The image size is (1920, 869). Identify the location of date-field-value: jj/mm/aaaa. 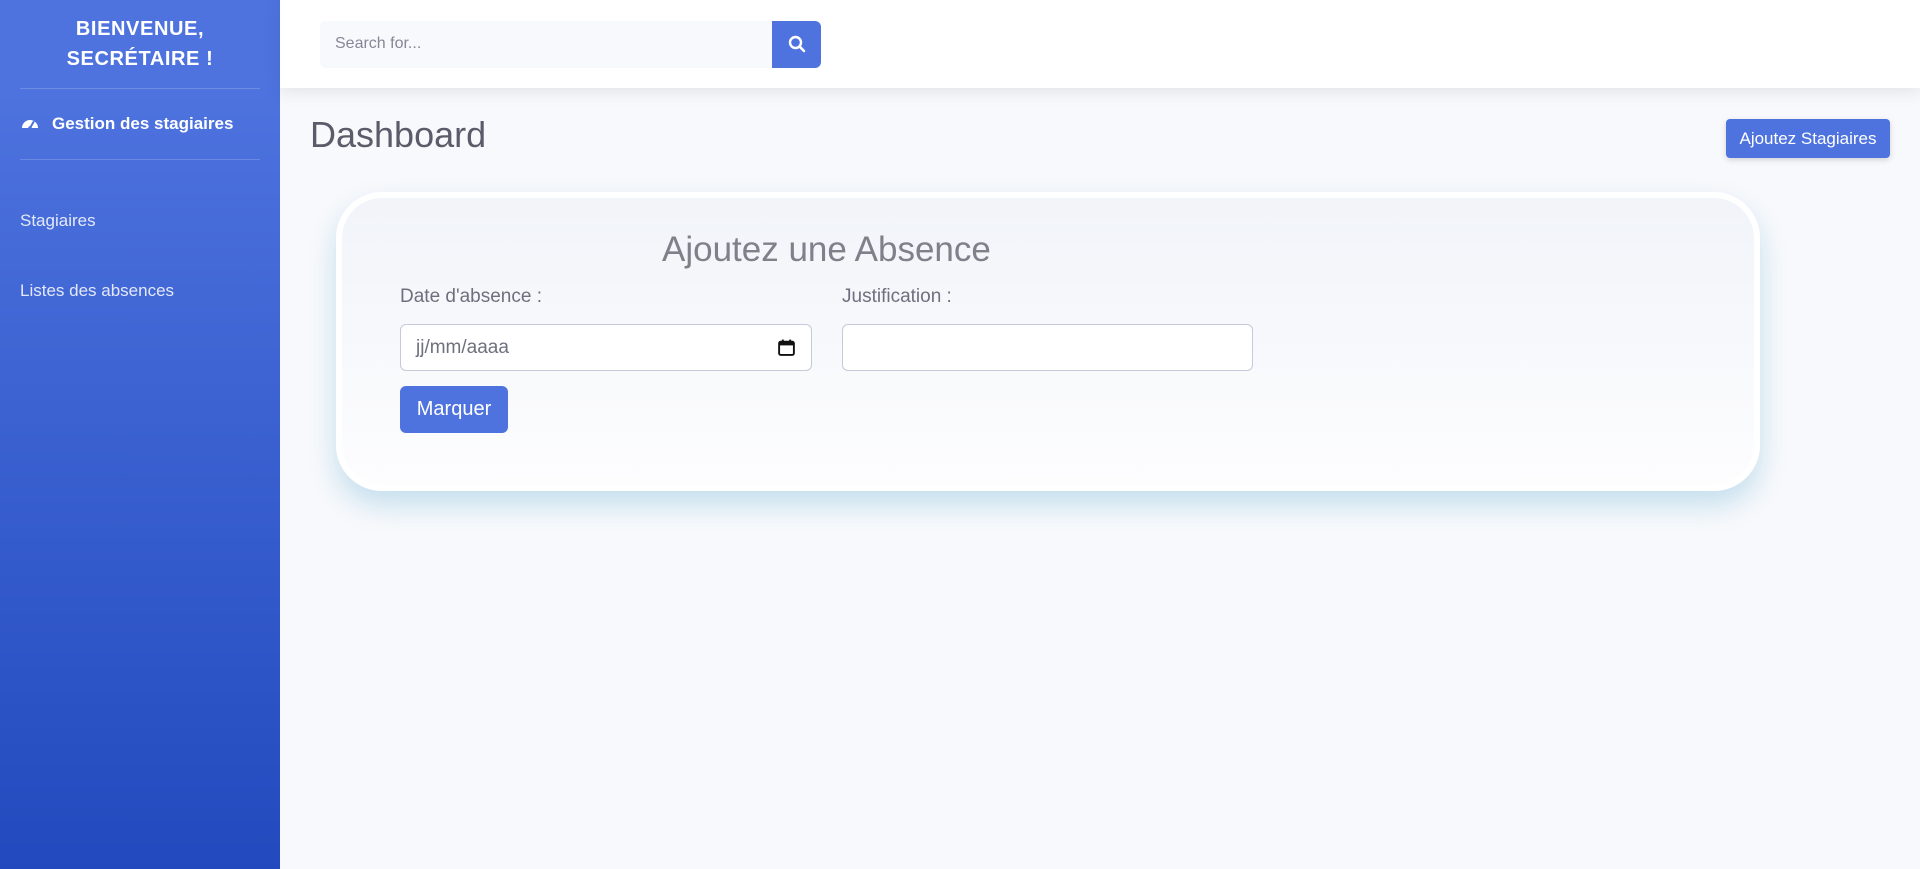
(462, 347).